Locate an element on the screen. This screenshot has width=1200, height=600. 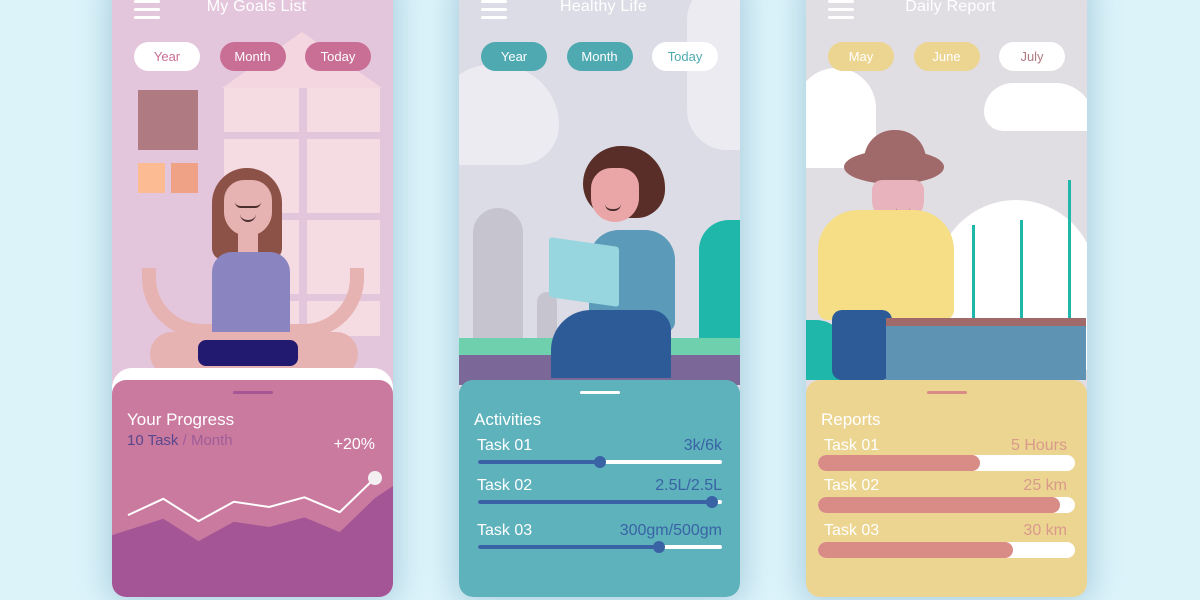
top-bar: Healthy Life is located at coordinates (599, 18).